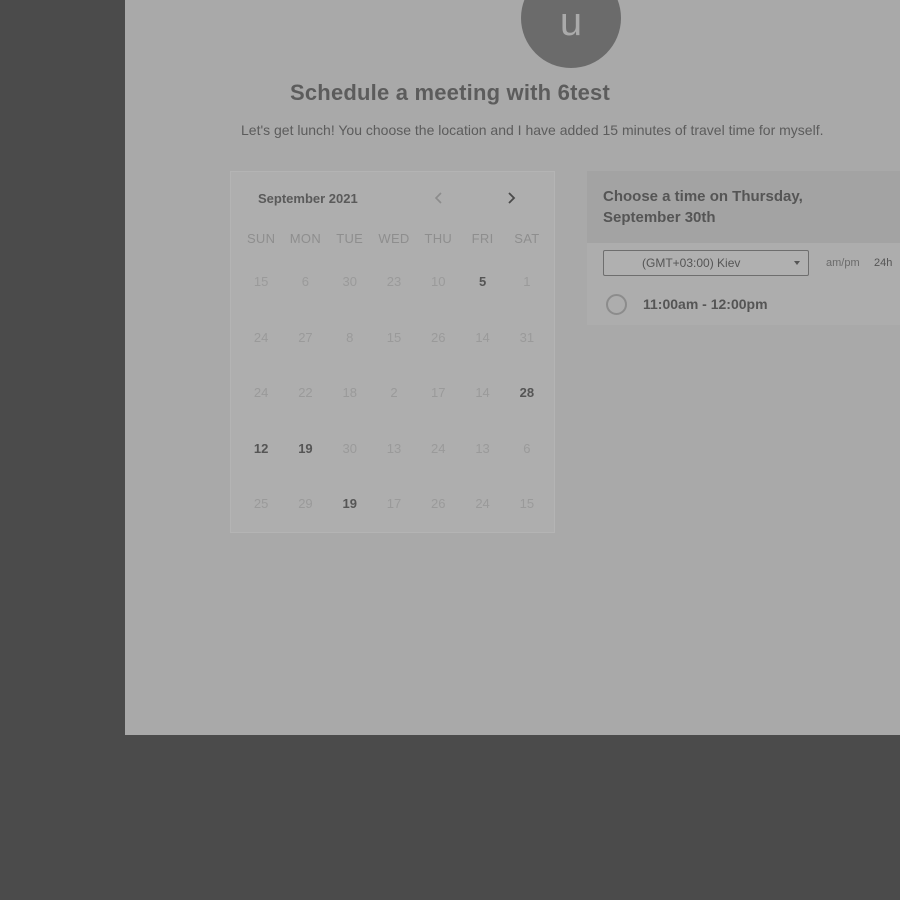  What do you see at coordinates (482, 238) in the screenshot?
I see `weekday-label: FRI` at bounding box center [482, 238].